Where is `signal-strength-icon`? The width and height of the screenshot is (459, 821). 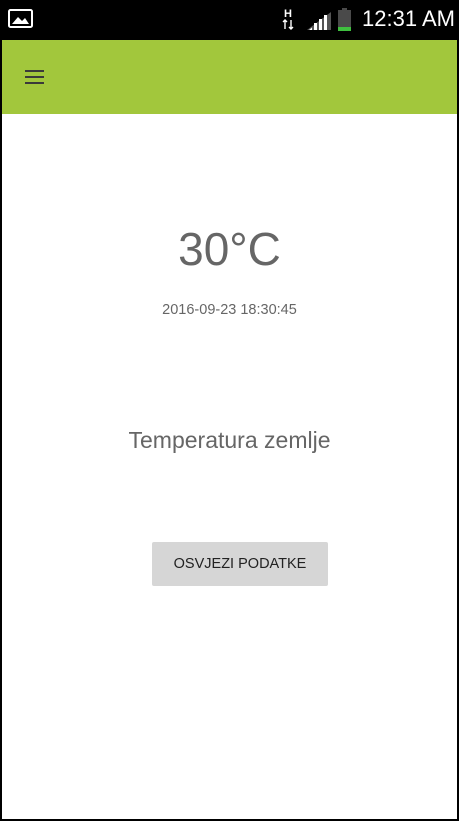 signal-strength-icon is located at coordinates (319, 21).